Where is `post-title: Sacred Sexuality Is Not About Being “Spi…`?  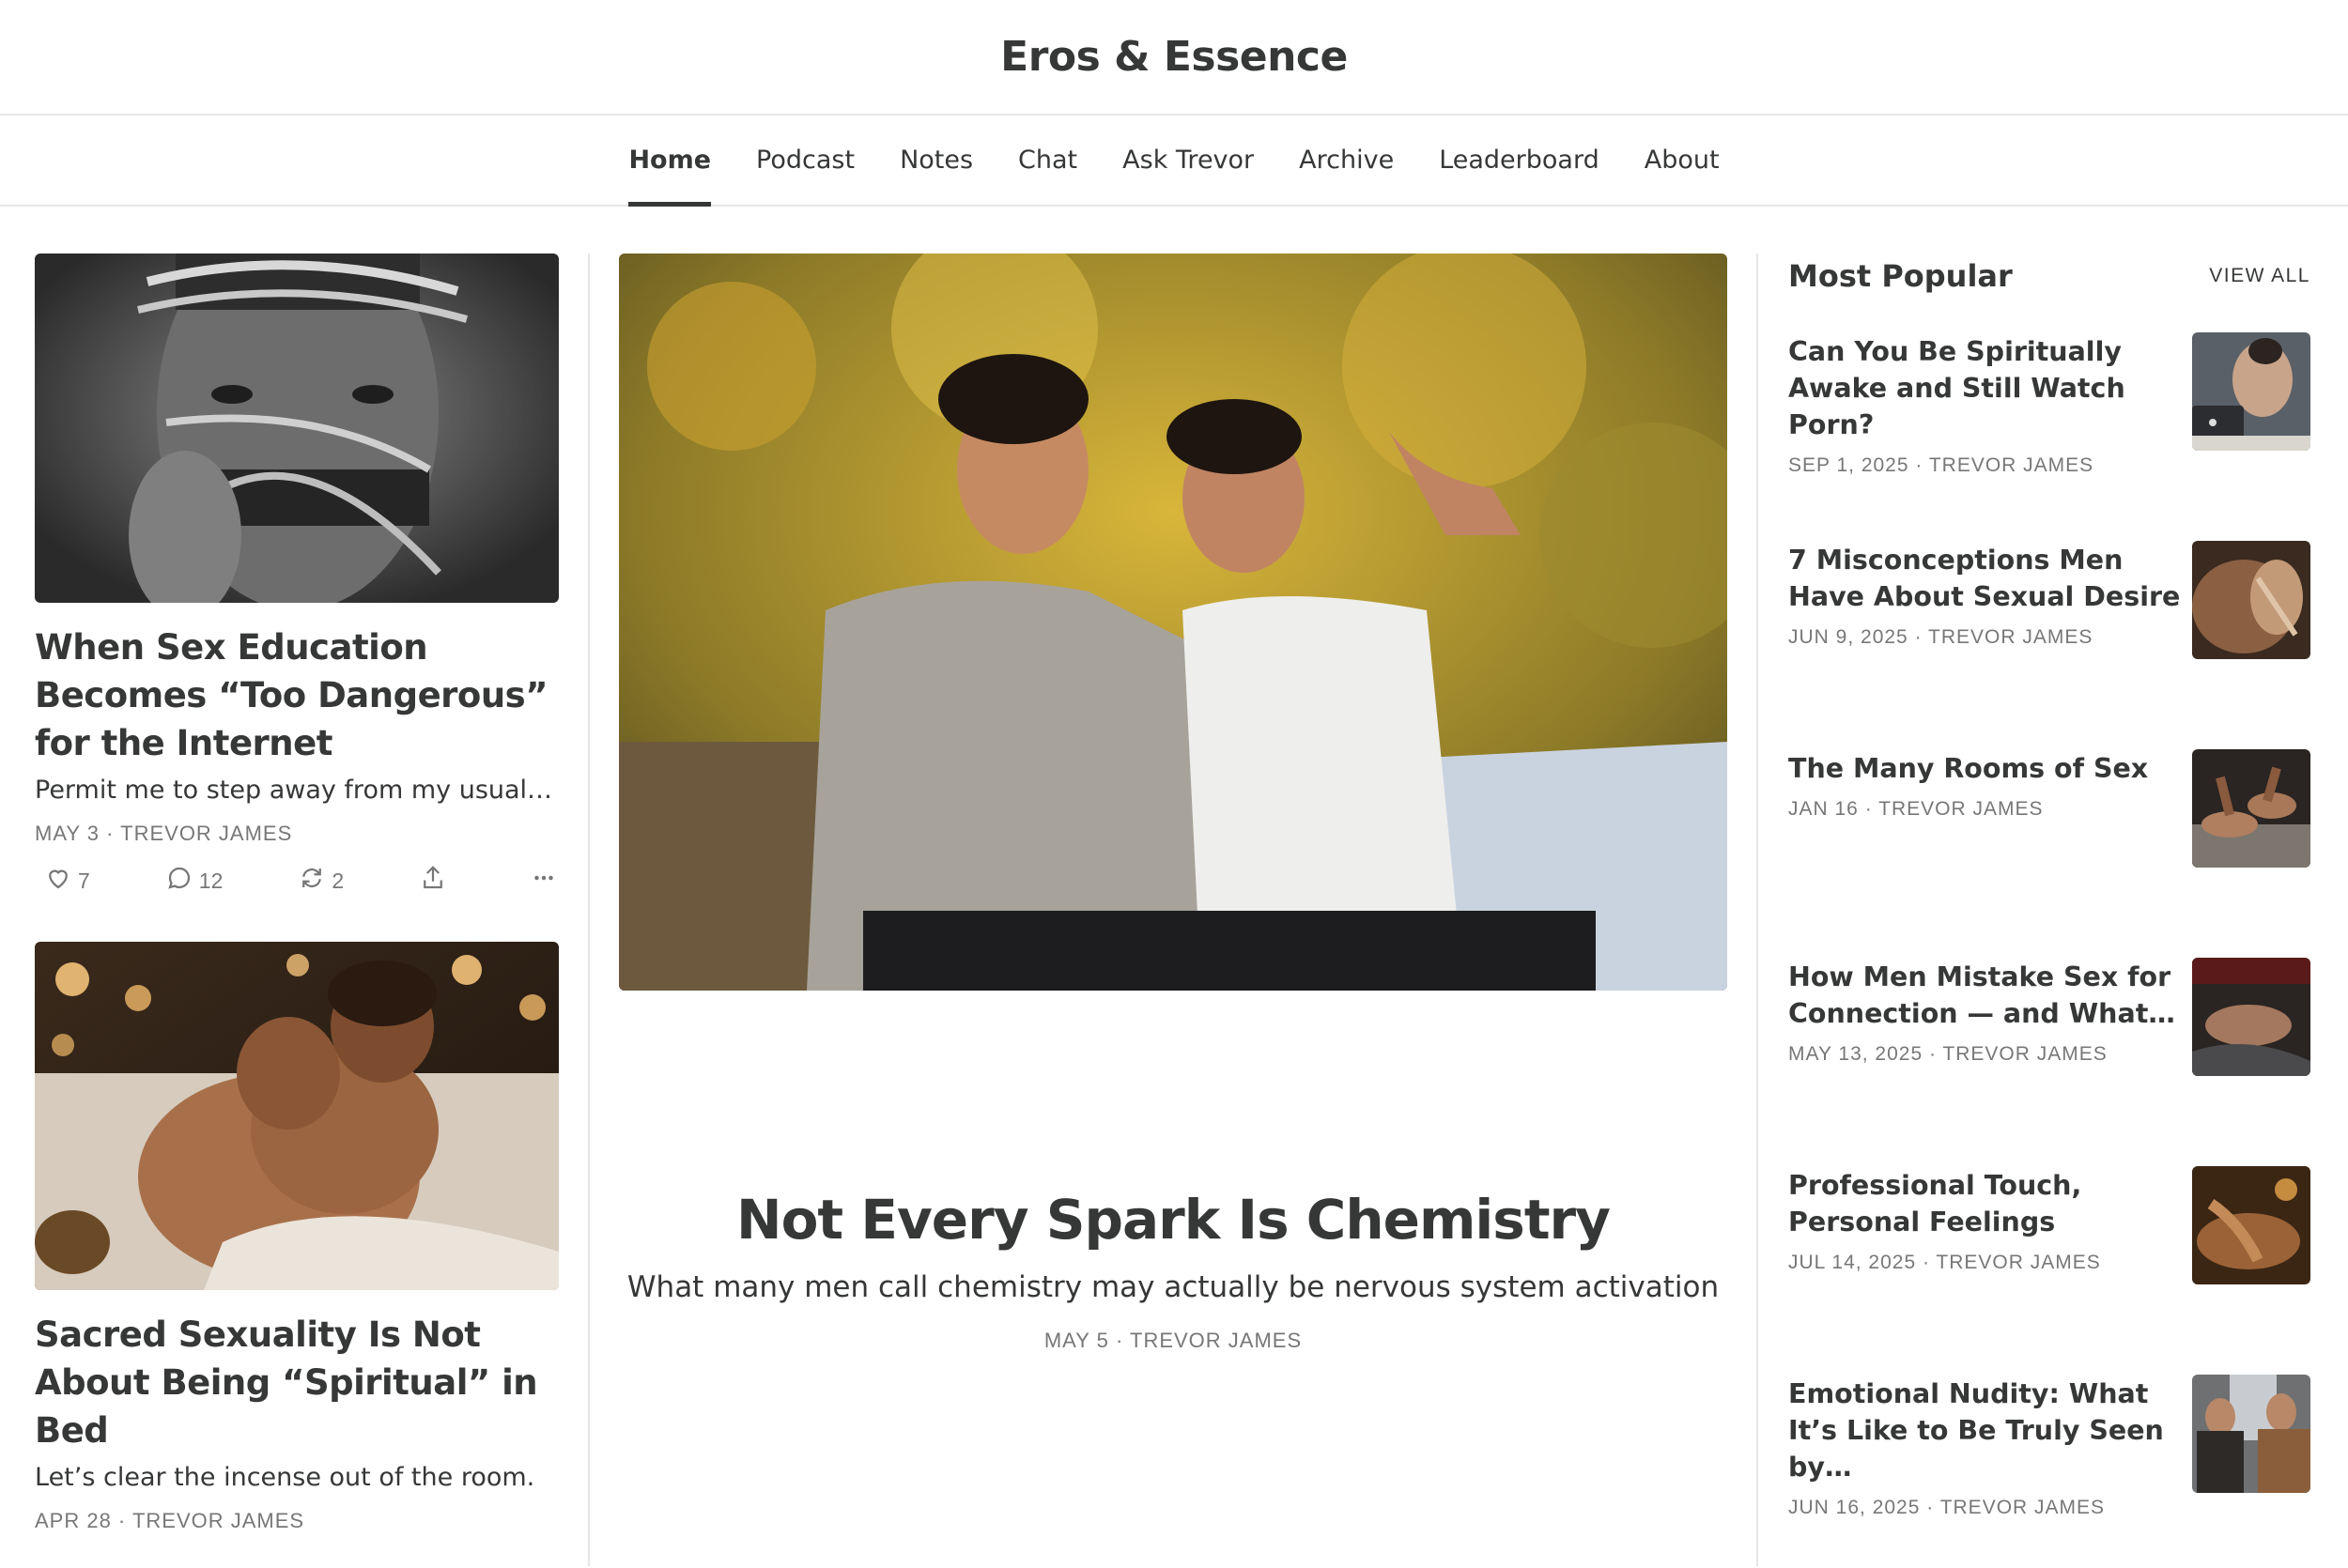
post-title: Sacred Sexuality Is Not About Being “Spi… is located at coordinates (297, 1383).